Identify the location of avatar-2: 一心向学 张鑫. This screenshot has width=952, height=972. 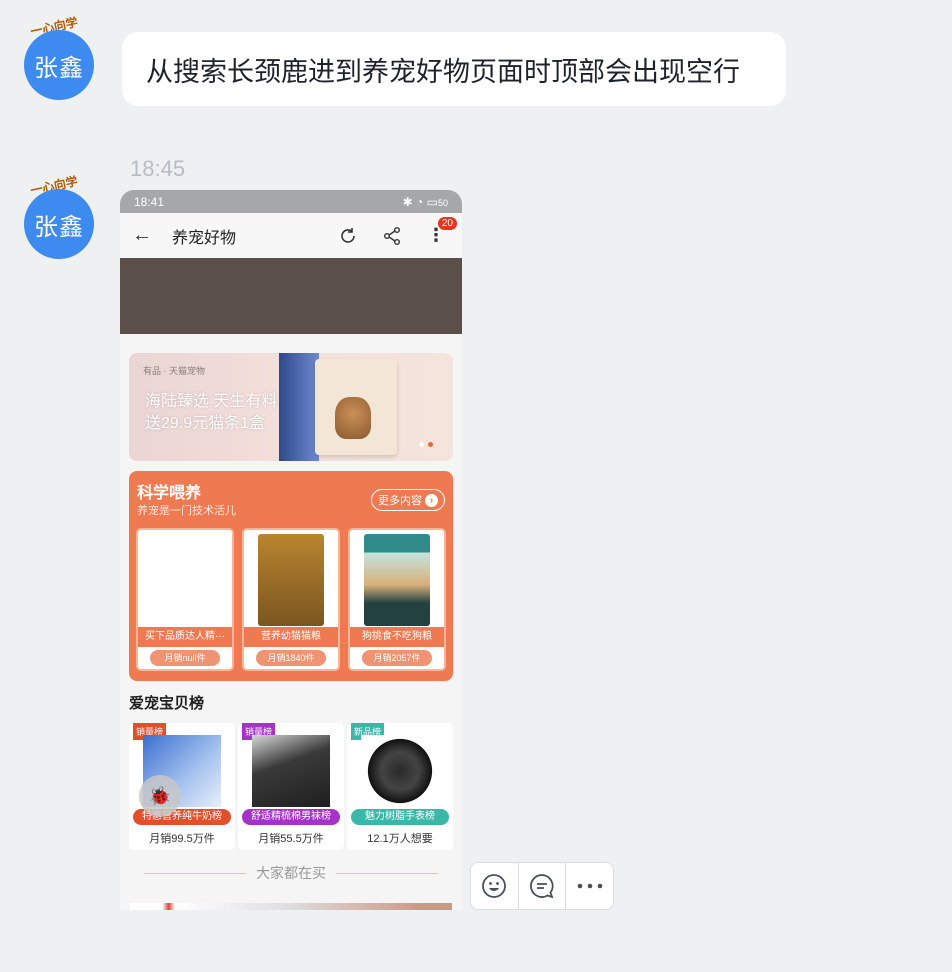
(64, 219).